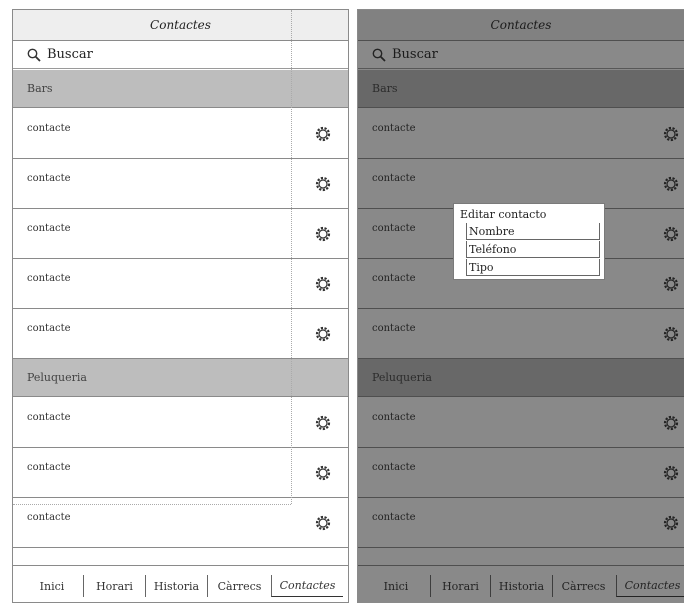  I want to click on type-field, so click(533, 267).